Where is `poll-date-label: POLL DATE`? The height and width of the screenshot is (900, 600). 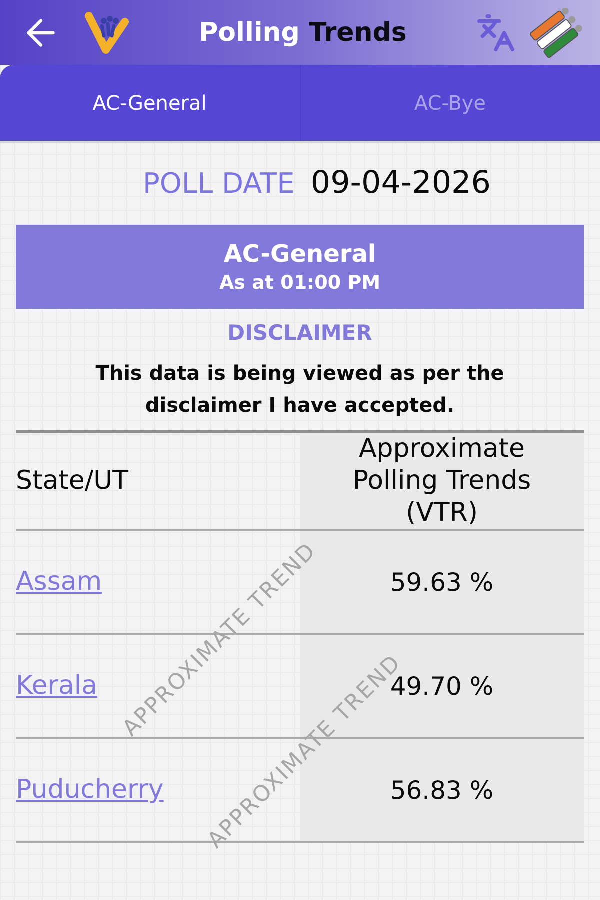
poll-date-label: POLL DATE is located at coordinates (218, 183).